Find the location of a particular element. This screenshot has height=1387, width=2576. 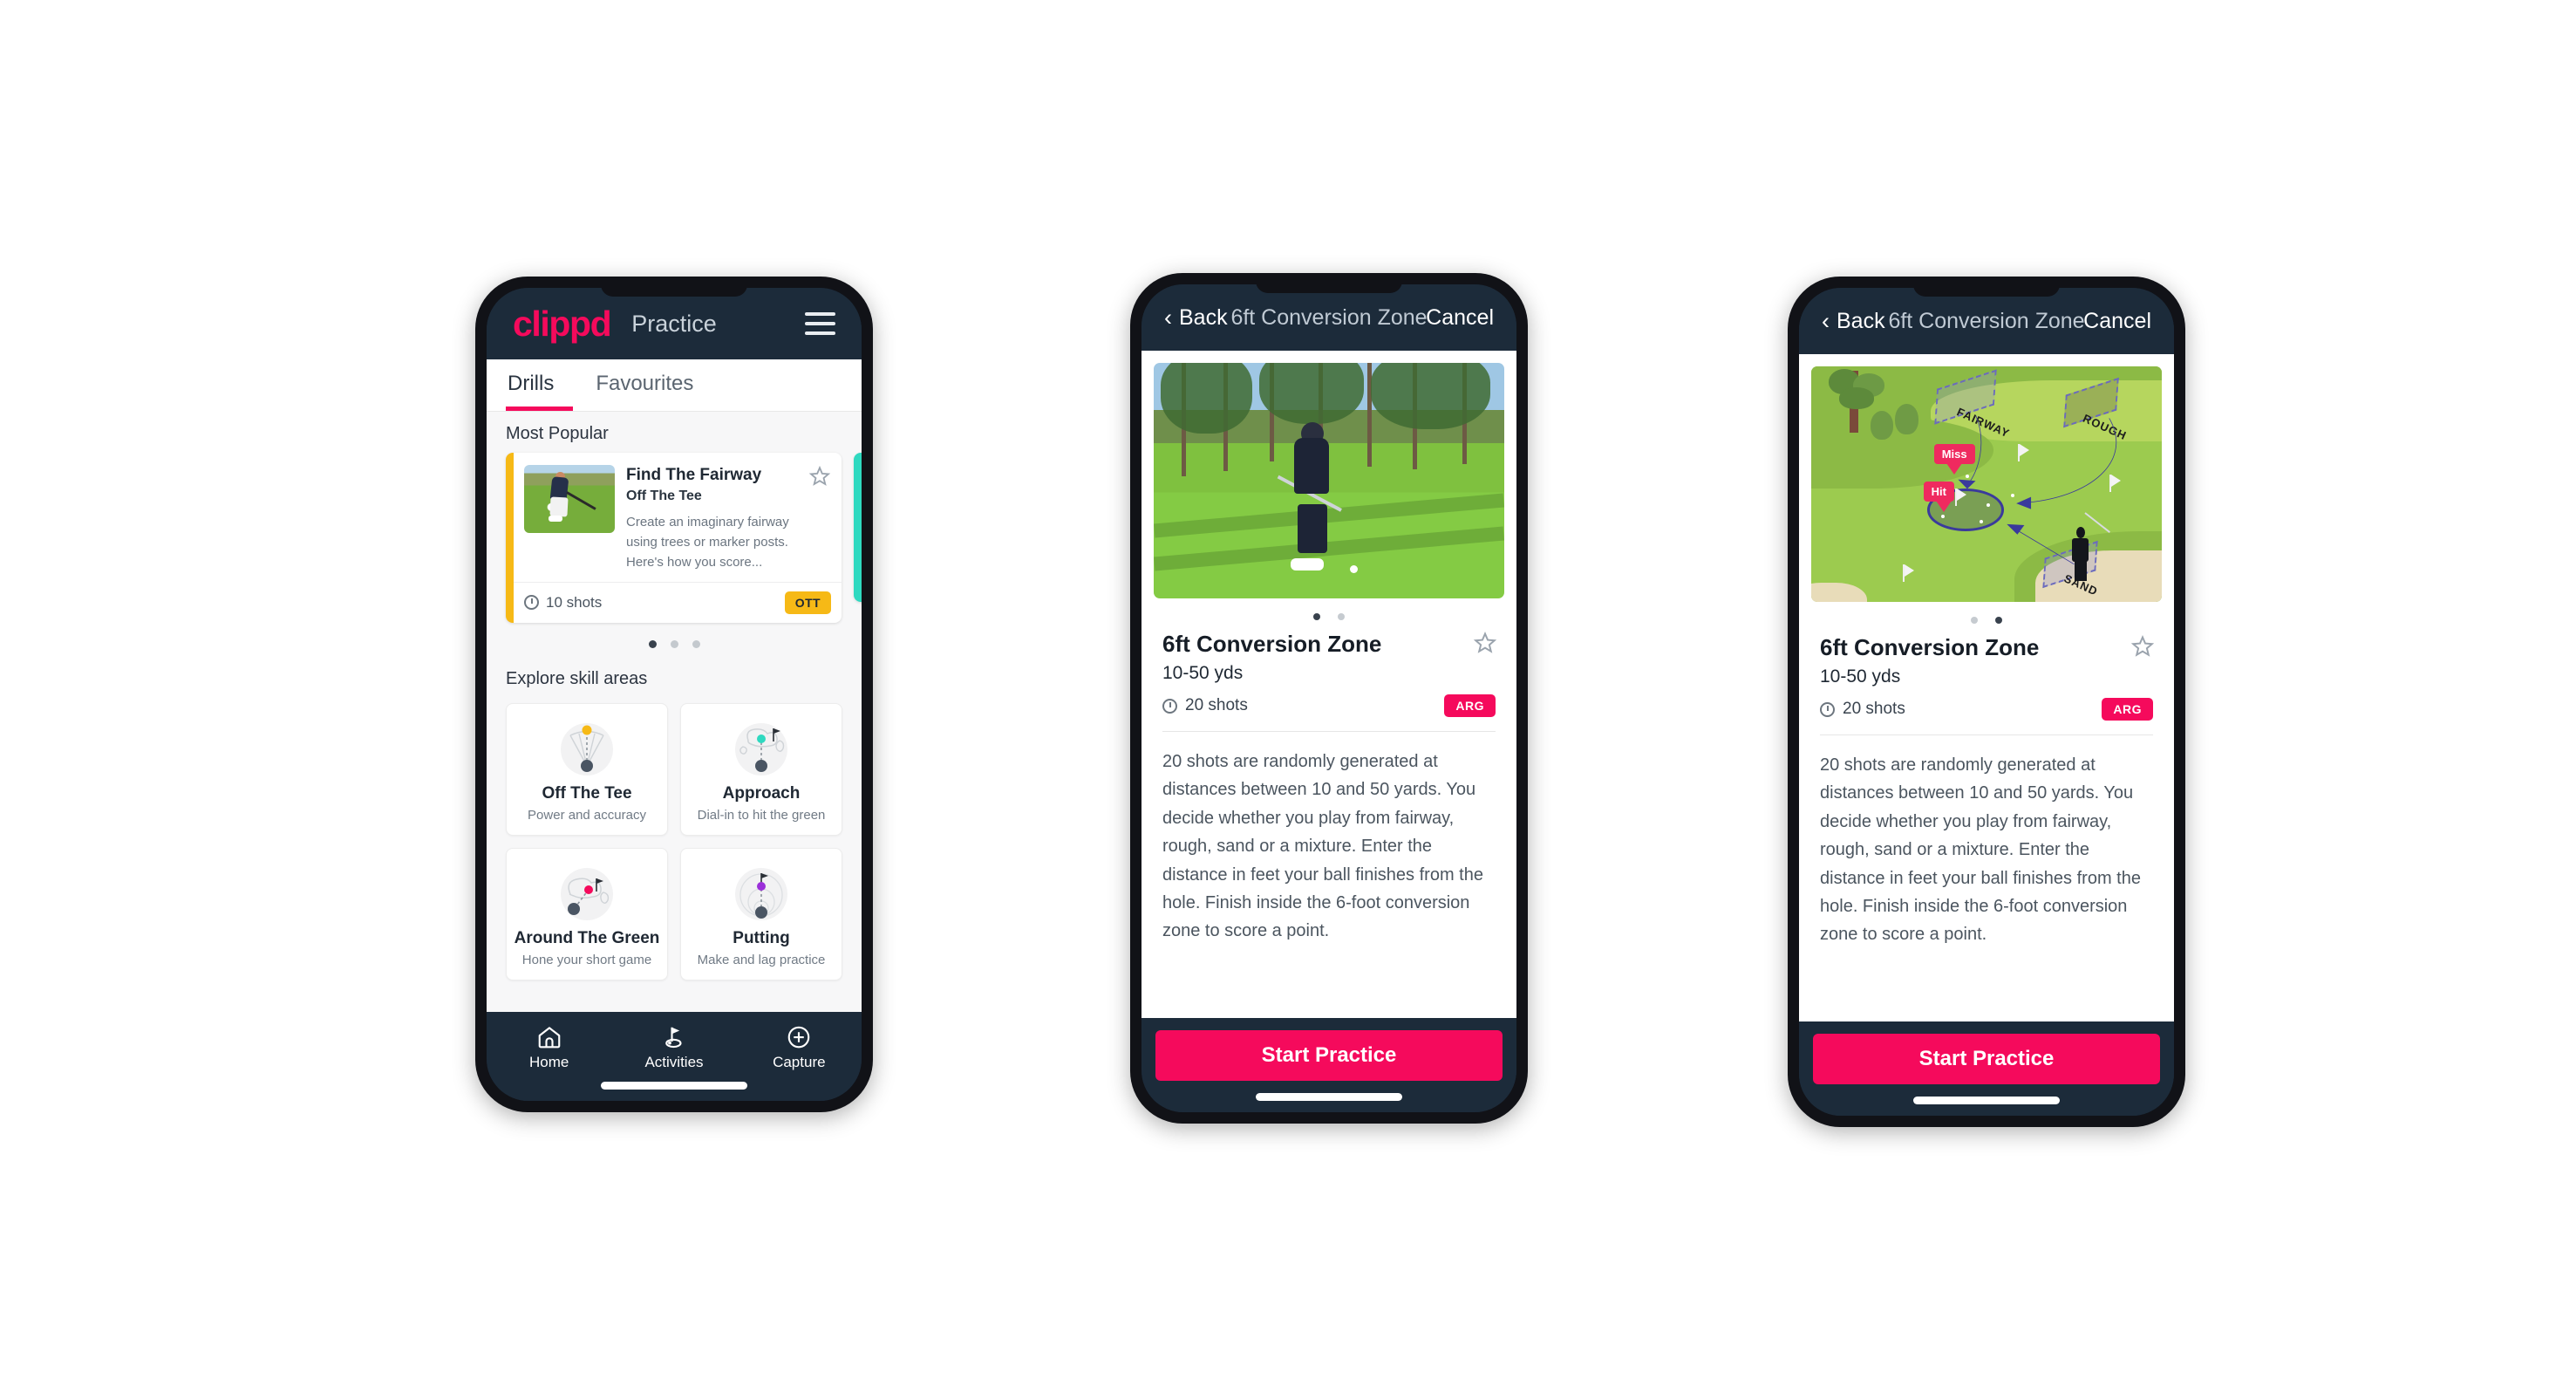

skill-card-approach: Approach Dial-in to hit the green is located at coordinates (761, 769).